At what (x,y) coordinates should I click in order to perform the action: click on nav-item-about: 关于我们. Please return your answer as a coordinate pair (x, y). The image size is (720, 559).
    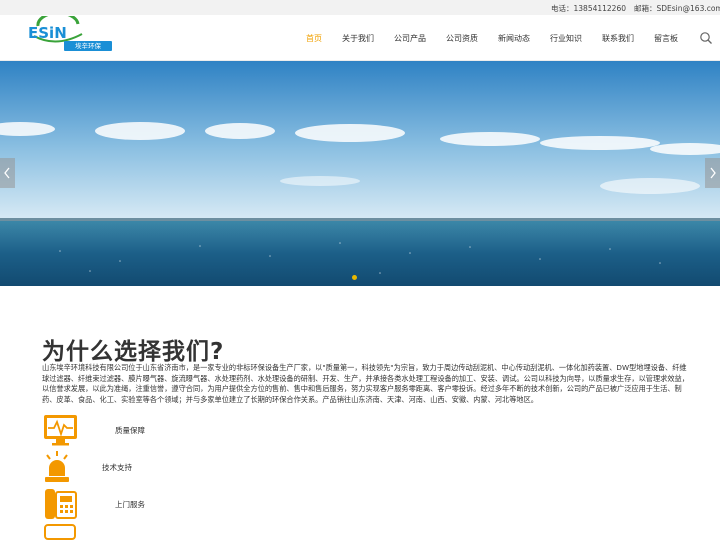
    Looking at the image, I should click on (358, 38).